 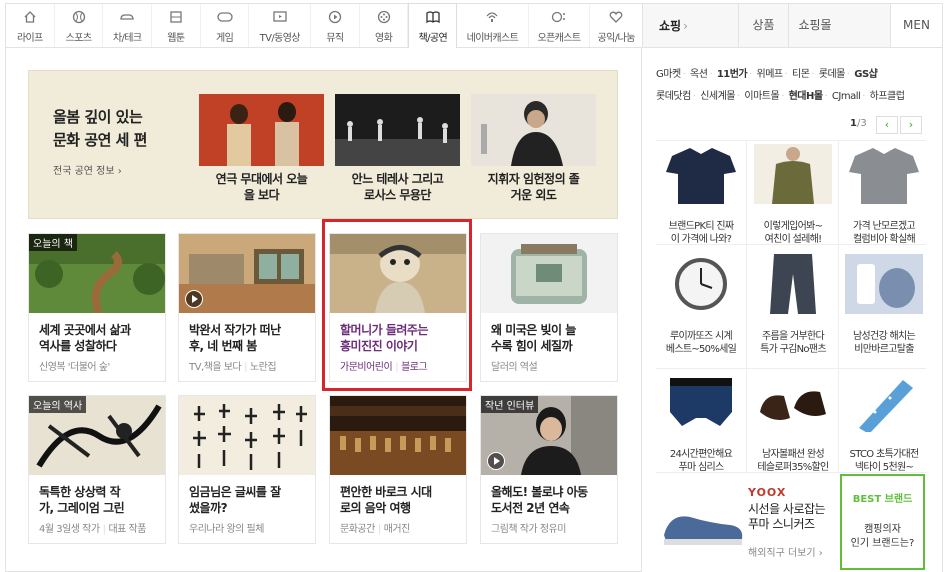 I want to click on feature-thumbnail-conductor, so click(x=533, y=130).